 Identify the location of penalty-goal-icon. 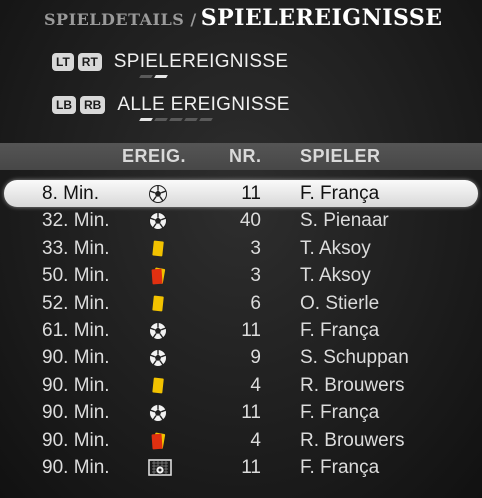
(160, 468).